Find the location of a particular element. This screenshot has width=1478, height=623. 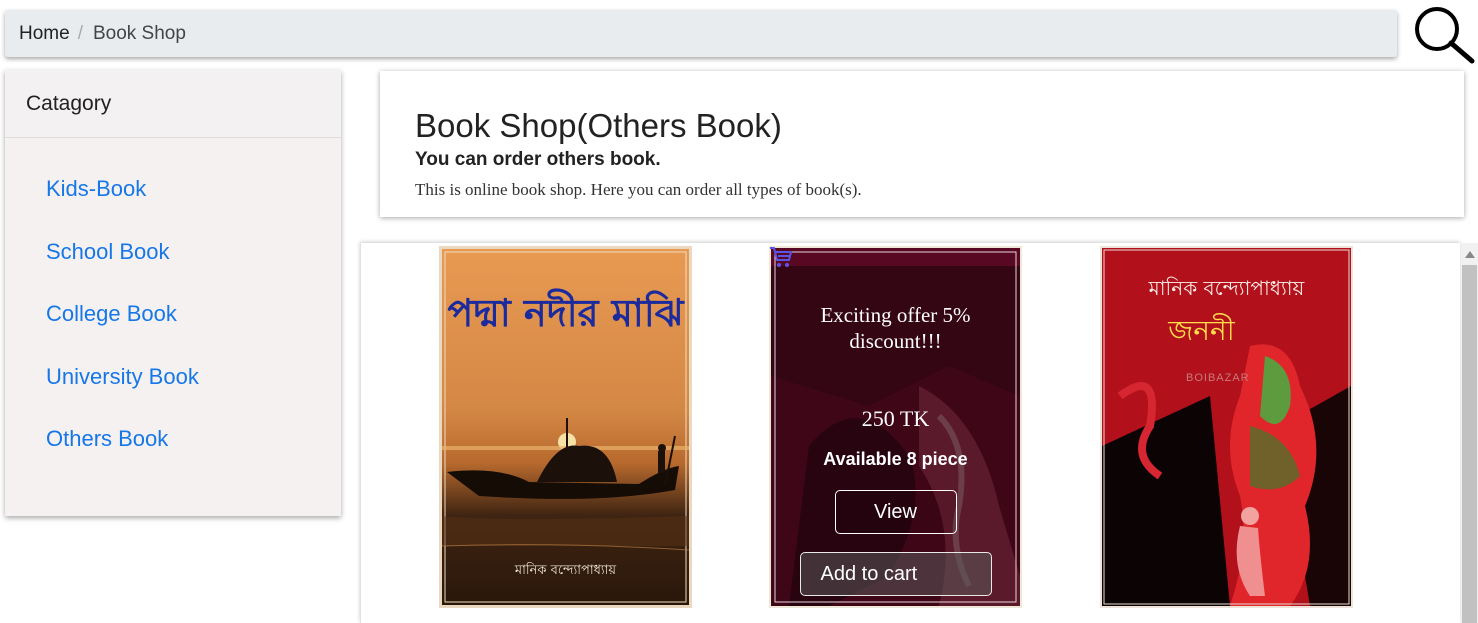

search-icon is located at coordinates (1444, 33).